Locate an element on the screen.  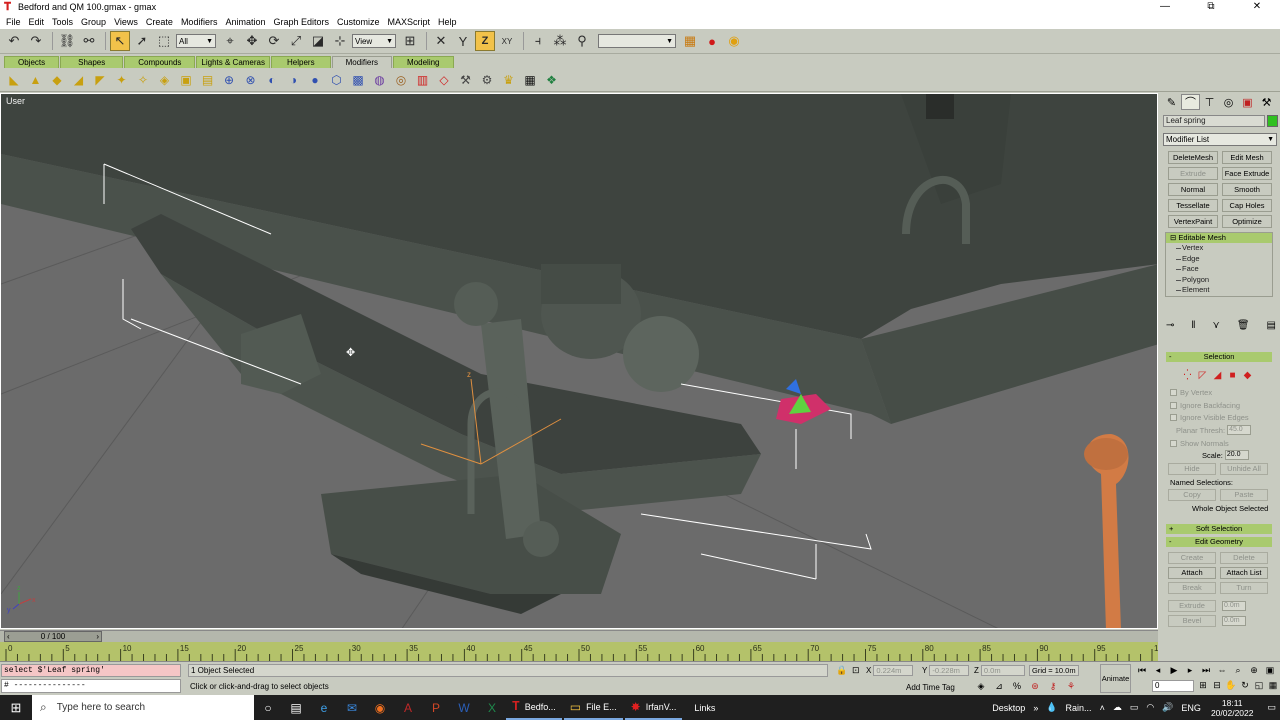
optimize-button: Optimize is located at coordinates (1247, 221).